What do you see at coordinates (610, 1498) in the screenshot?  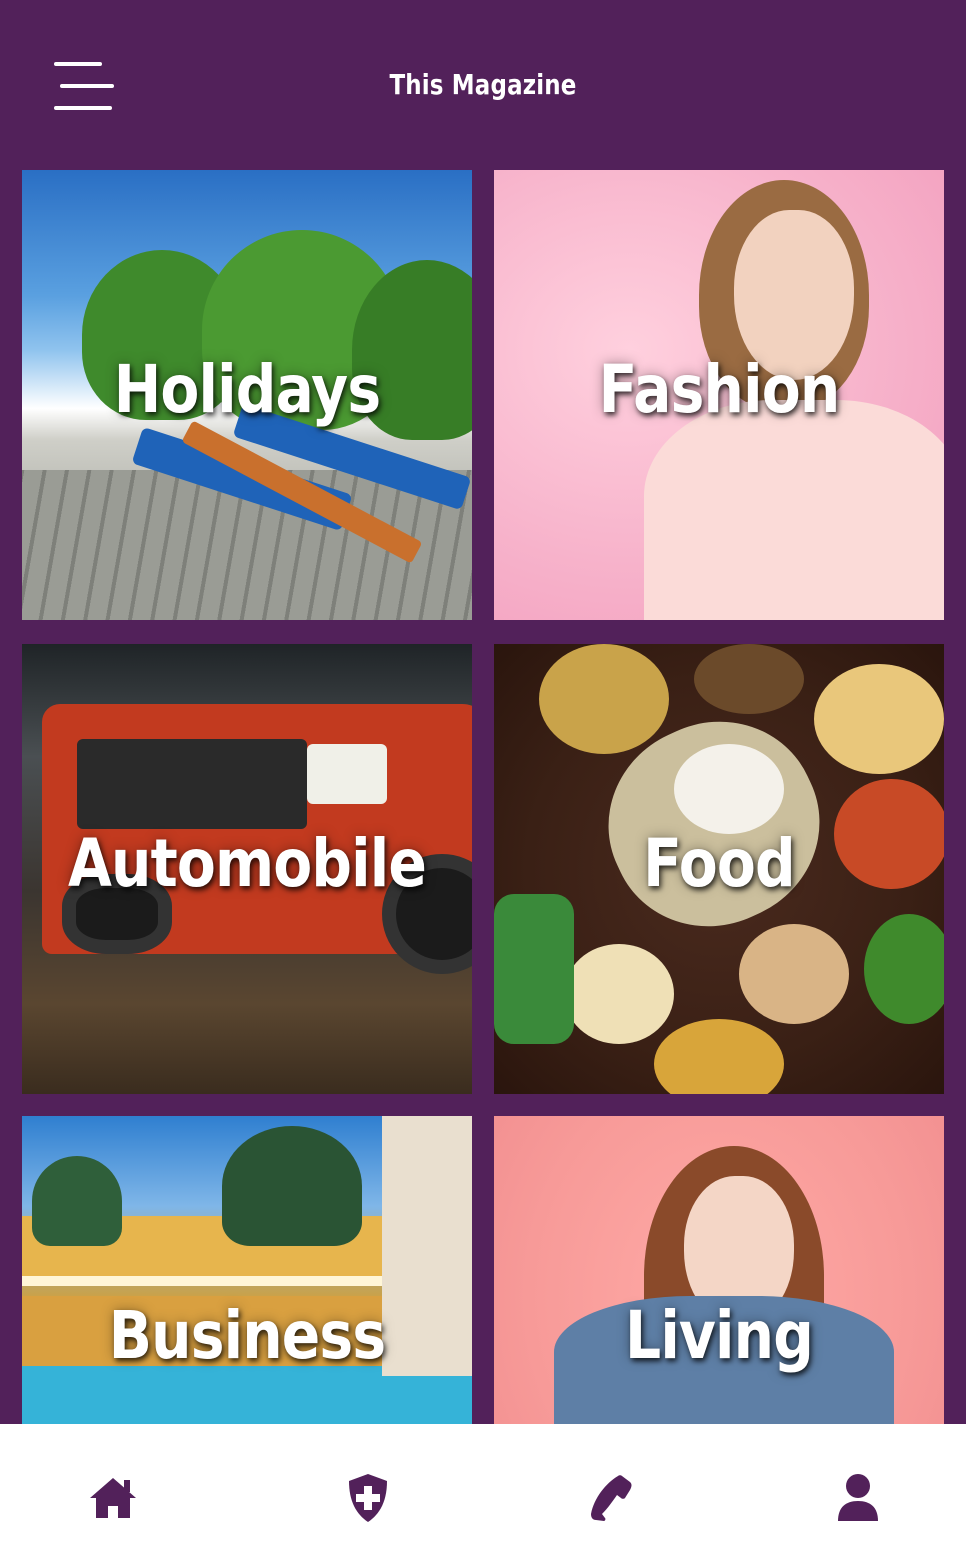 I see `phone-icon` at bounding box center [610, 1498].